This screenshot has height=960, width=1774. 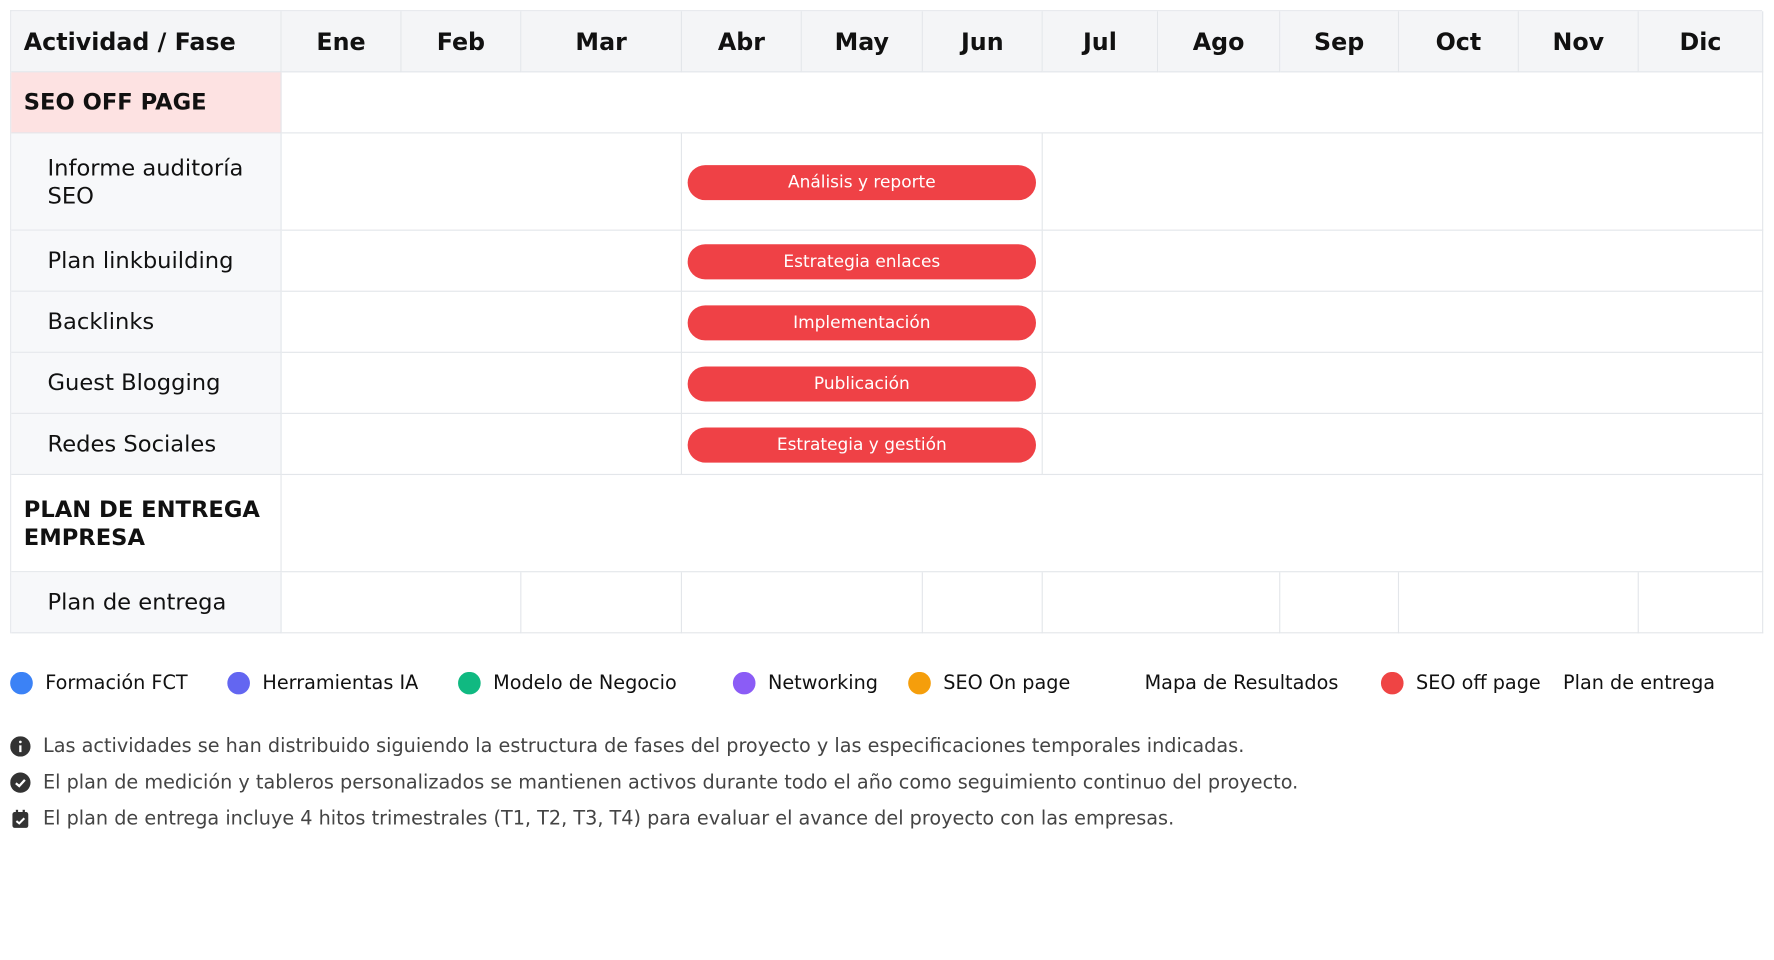 What do you see at coordinates (146, 444) in the screenshot?
I see `task-label: Redes Sociales` at bounding box center [146, 444].